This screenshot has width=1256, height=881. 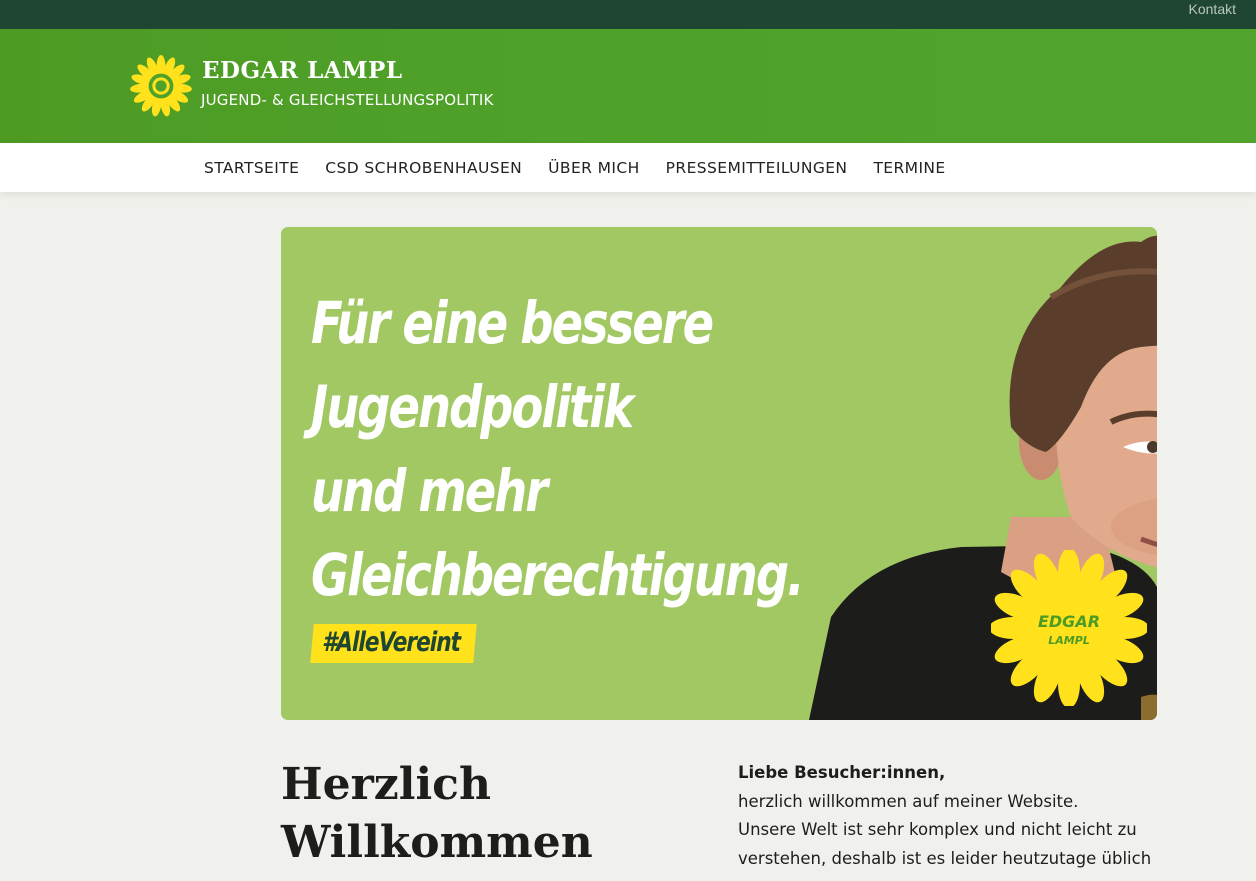 I want to click on hero-headline-line-1: Für eine bessere, so click(x=512, y=323).